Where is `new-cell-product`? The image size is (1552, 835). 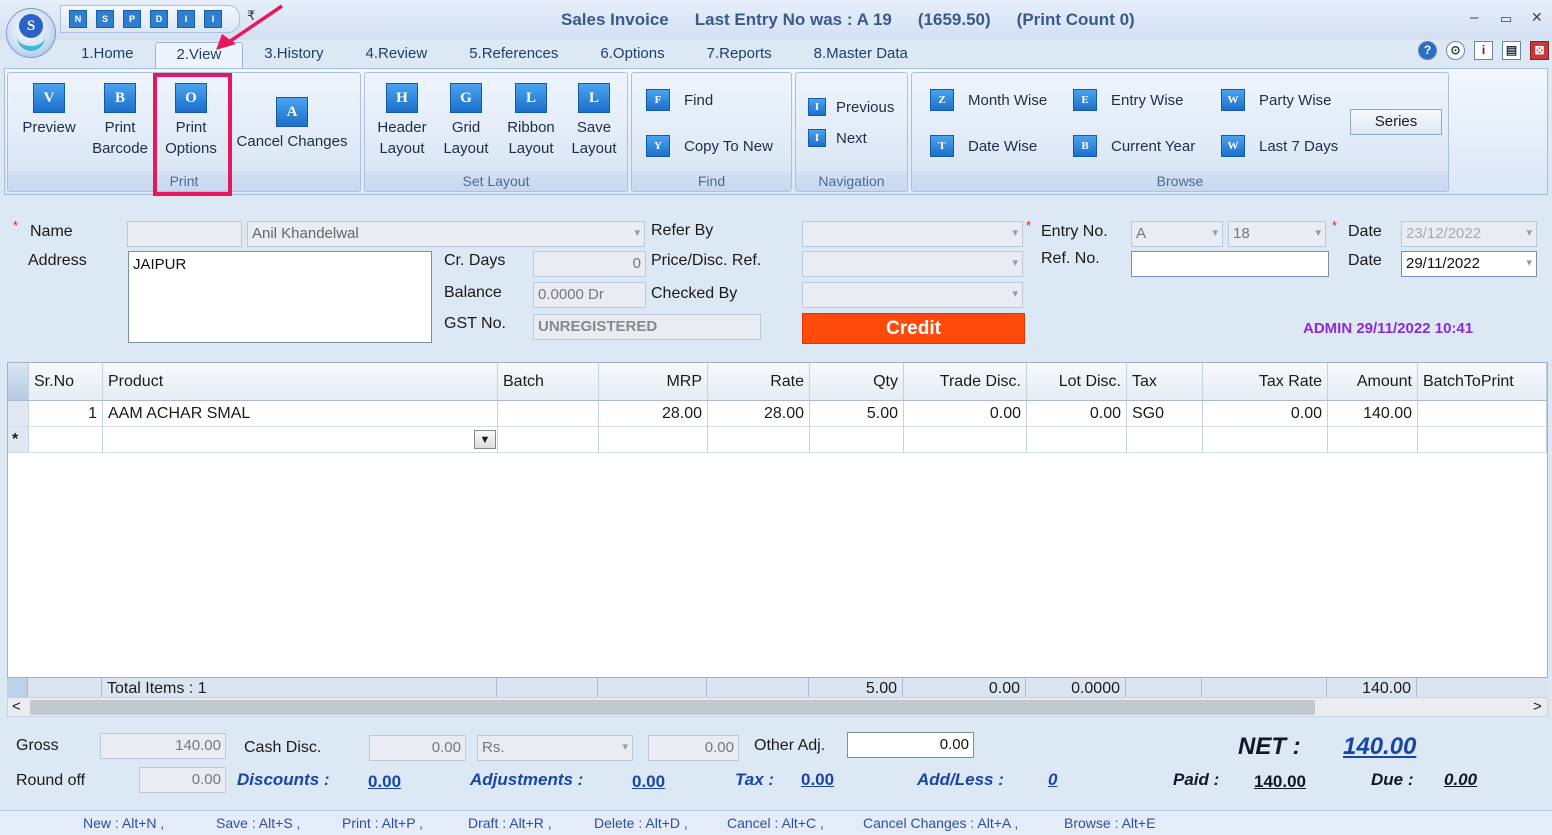 new-cell-product is located at coordinates (300, 440).